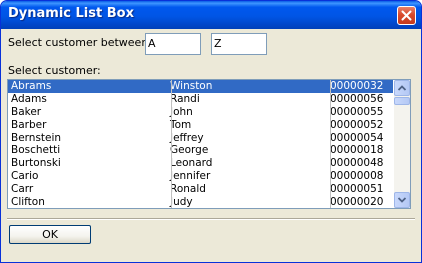 The image size is (422, 263). Describe the element at coordinates (357, 150) in the screenshot. I see `customer-id: 00000018` at that location.